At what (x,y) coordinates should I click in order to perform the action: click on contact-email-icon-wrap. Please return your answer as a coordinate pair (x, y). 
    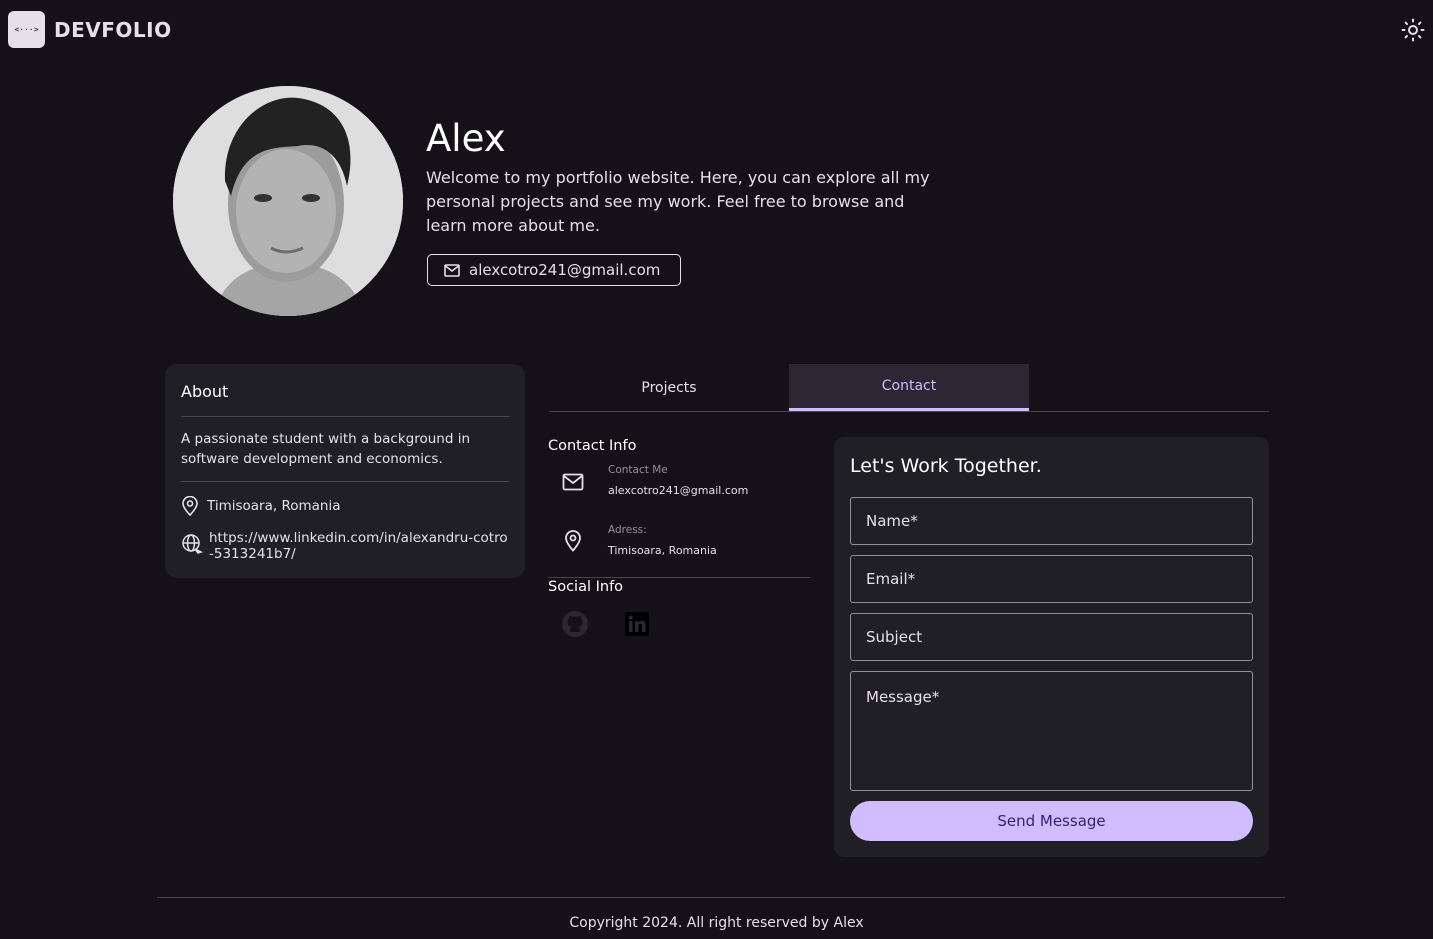
    Looking at the image, I should click on (572, 481).